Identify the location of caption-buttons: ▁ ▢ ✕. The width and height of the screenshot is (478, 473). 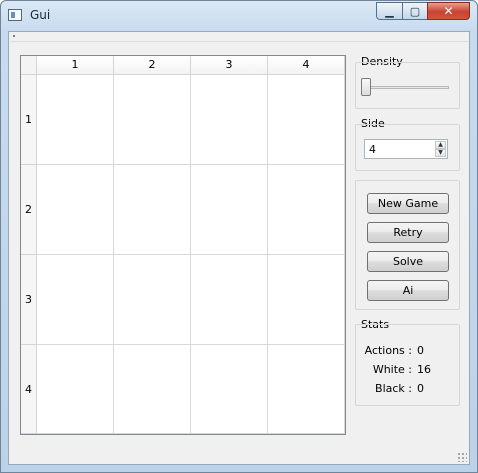
(423, 11).